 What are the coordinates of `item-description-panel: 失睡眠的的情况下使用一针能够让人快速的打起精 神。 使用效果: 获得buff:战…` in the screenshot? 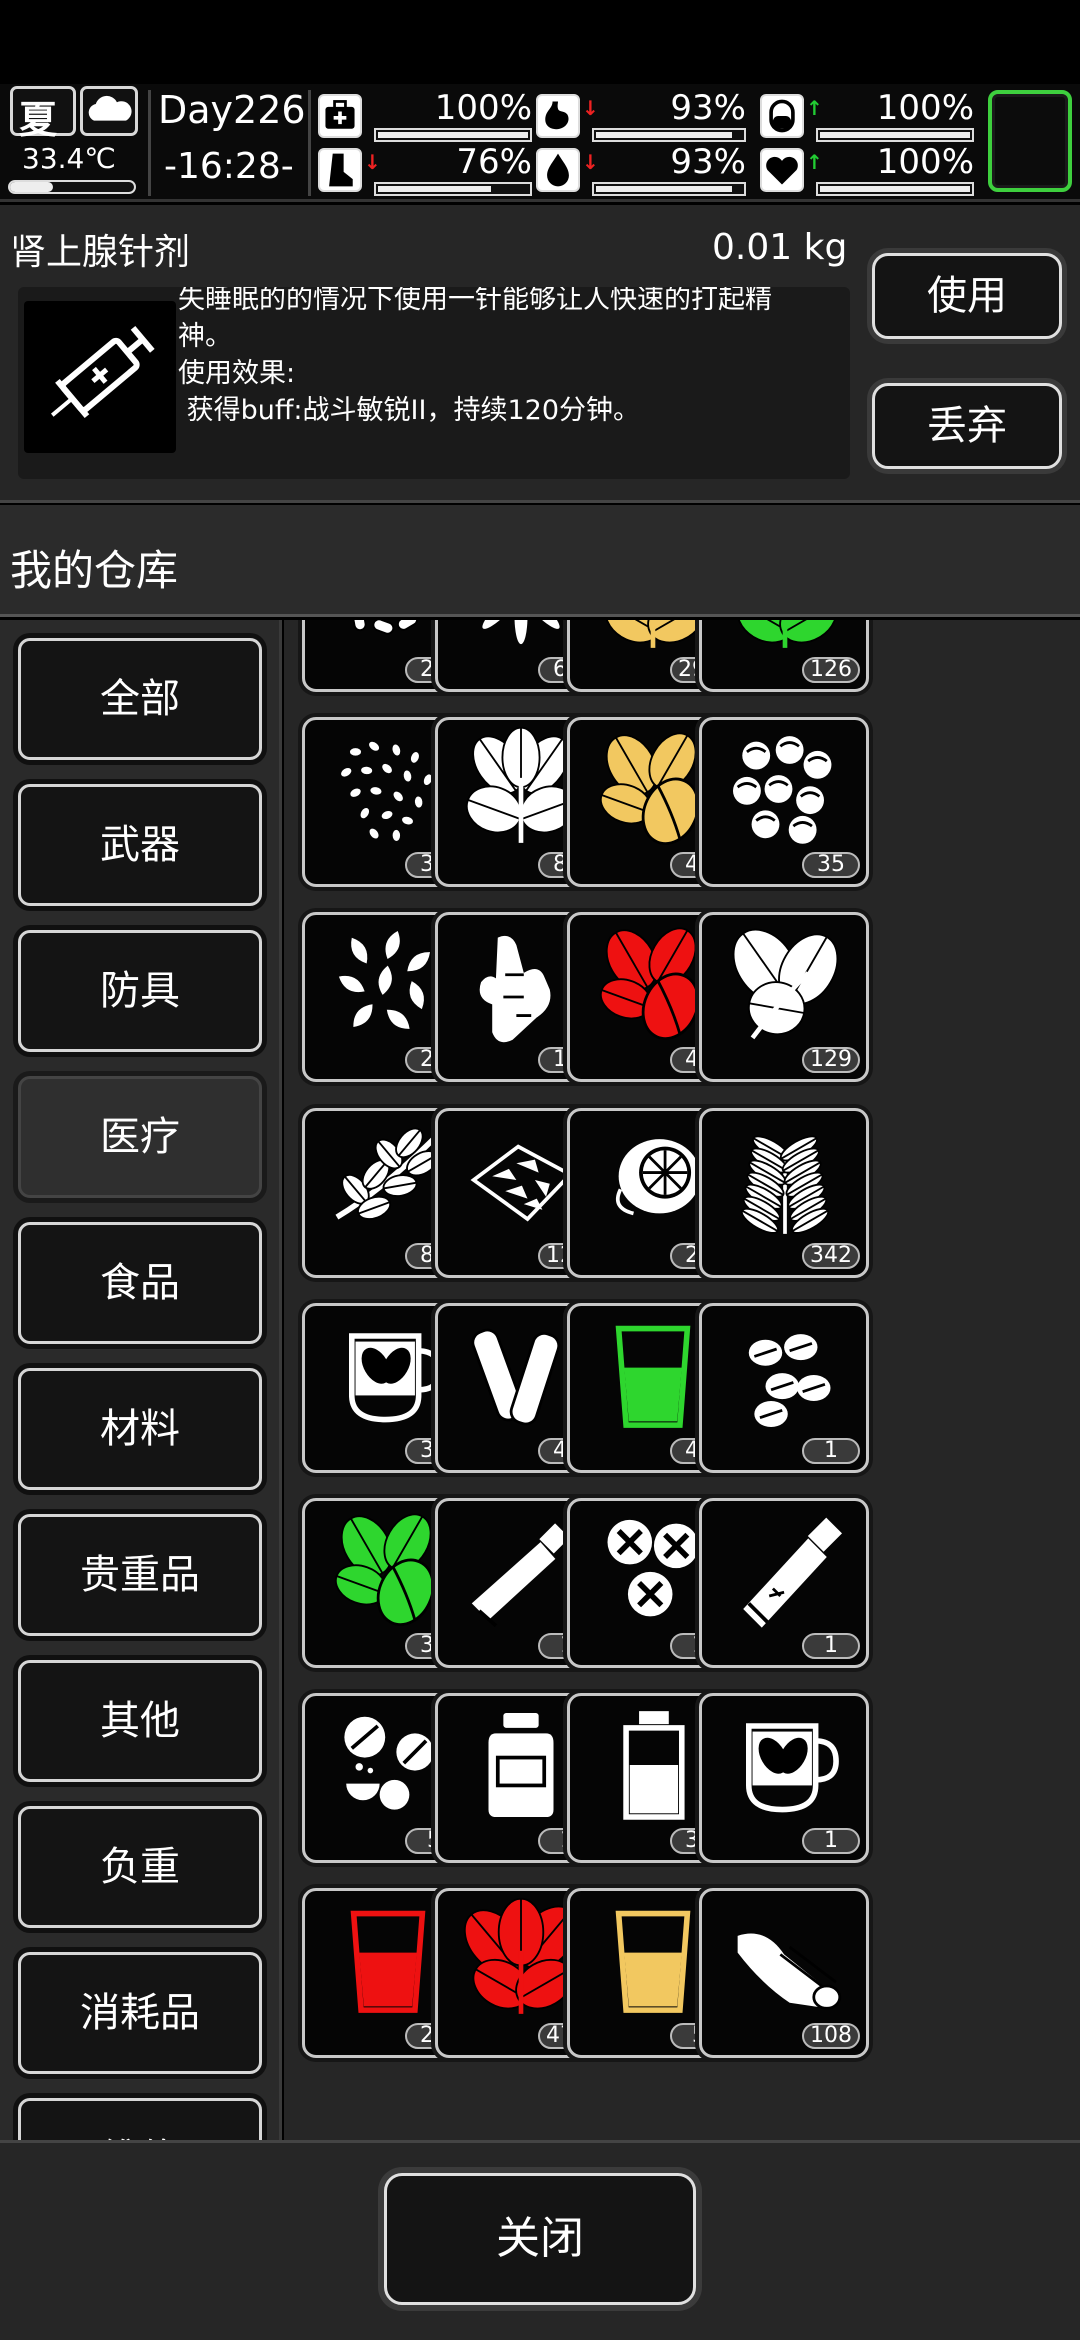 It's located at (434, 383).